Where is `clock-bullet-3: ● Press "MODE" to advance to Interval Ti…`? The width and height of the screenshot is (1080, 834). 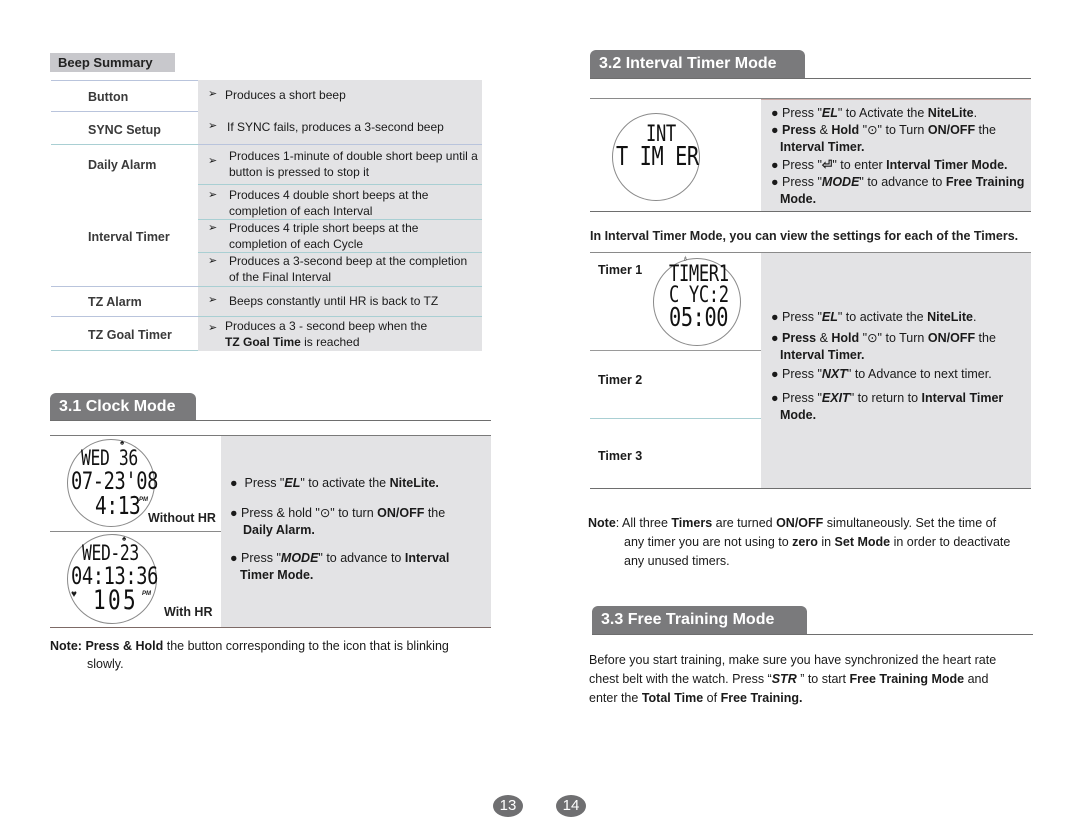
clock-bullet-3: ● Press "MODE" to advance to Interval Ti… is located at coordinates (340, 566).